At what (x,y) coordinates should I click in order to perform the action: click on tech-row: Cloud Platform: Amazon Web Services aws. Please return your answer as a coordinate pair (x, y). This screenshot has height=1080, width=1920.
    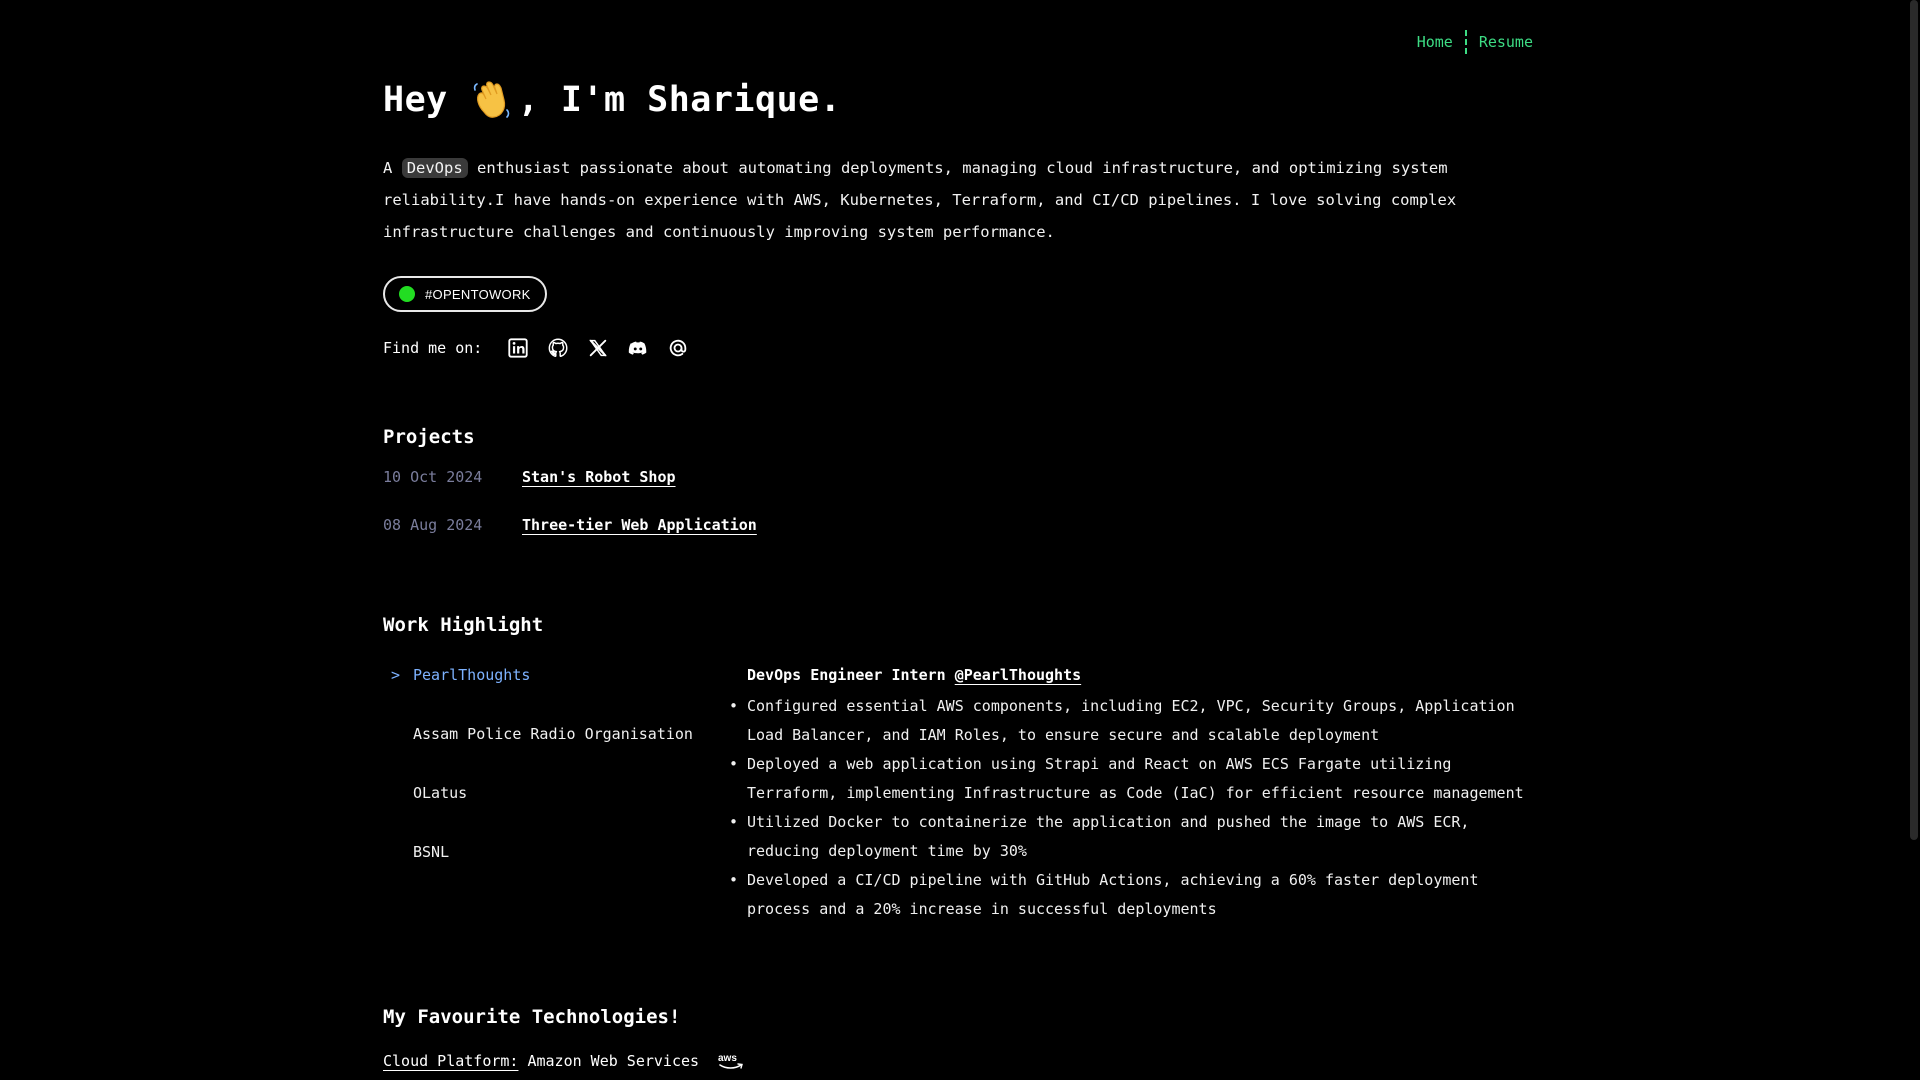
    Looking at the image, I should click on (564, 1061).